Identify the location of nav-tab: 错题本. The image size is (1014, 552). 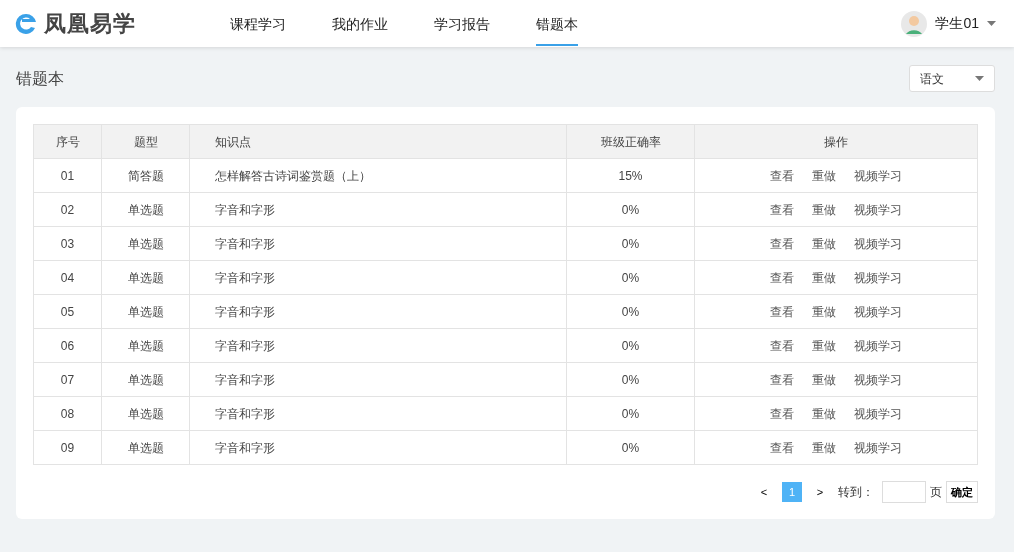
(557, 23).